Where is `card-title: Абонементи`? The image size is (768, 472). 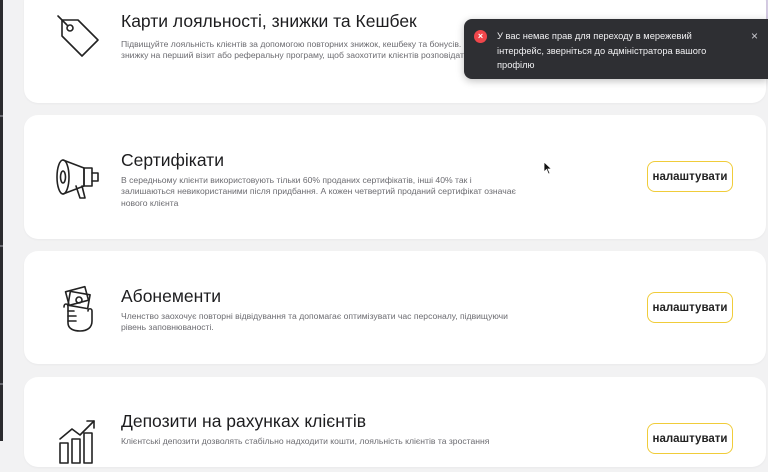
card-title: Абонементи is located at coordinates (171, 296).